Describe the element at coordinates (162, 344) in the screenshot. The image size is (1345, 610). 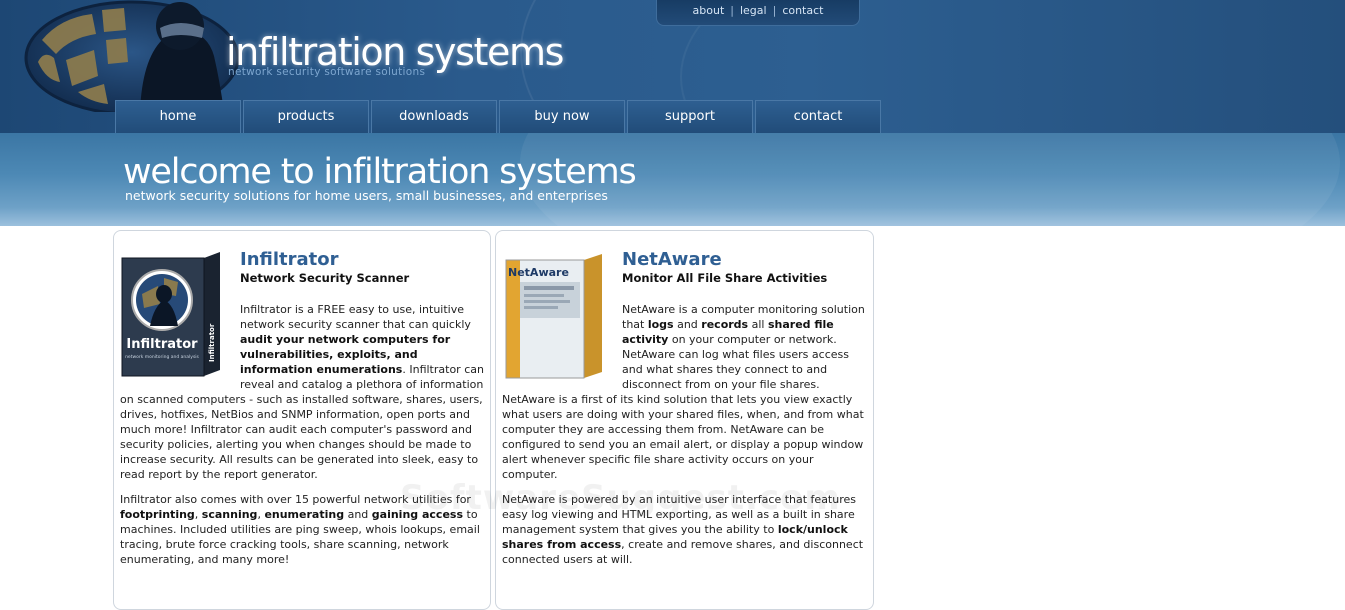
I see `infiltrator-box-label: Infiltrator` at that location.